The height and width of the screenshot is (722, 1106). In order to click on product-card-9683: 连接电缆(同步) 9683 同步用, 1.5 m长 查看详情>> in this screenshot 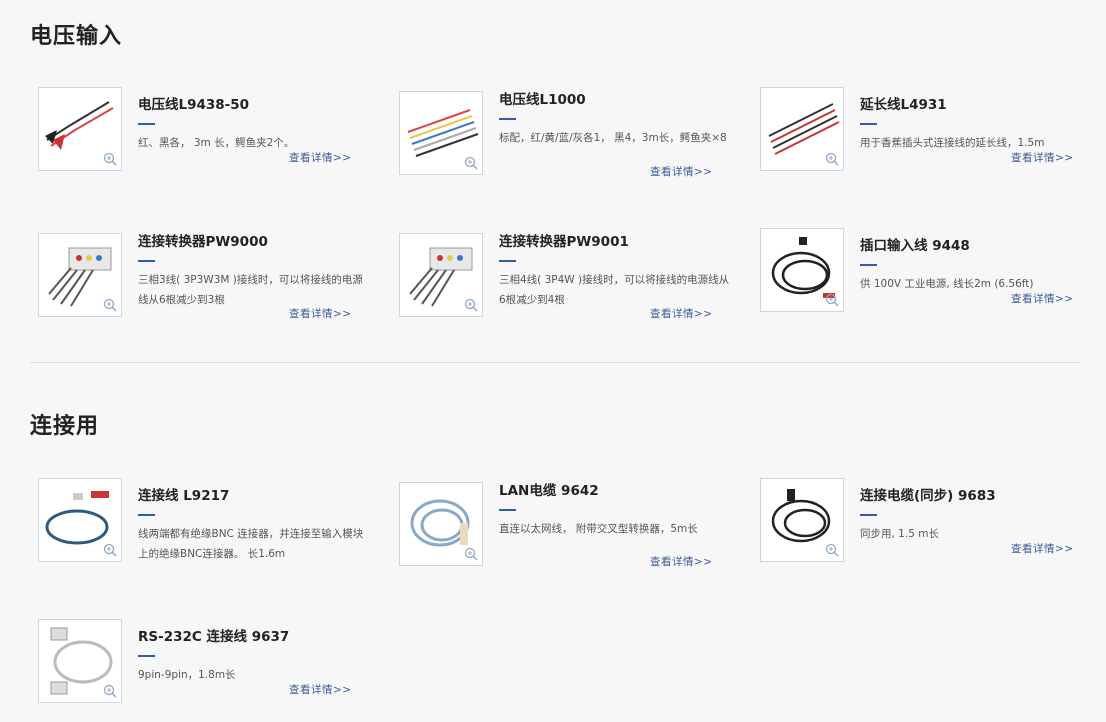, I will do `click(930, 528)`.